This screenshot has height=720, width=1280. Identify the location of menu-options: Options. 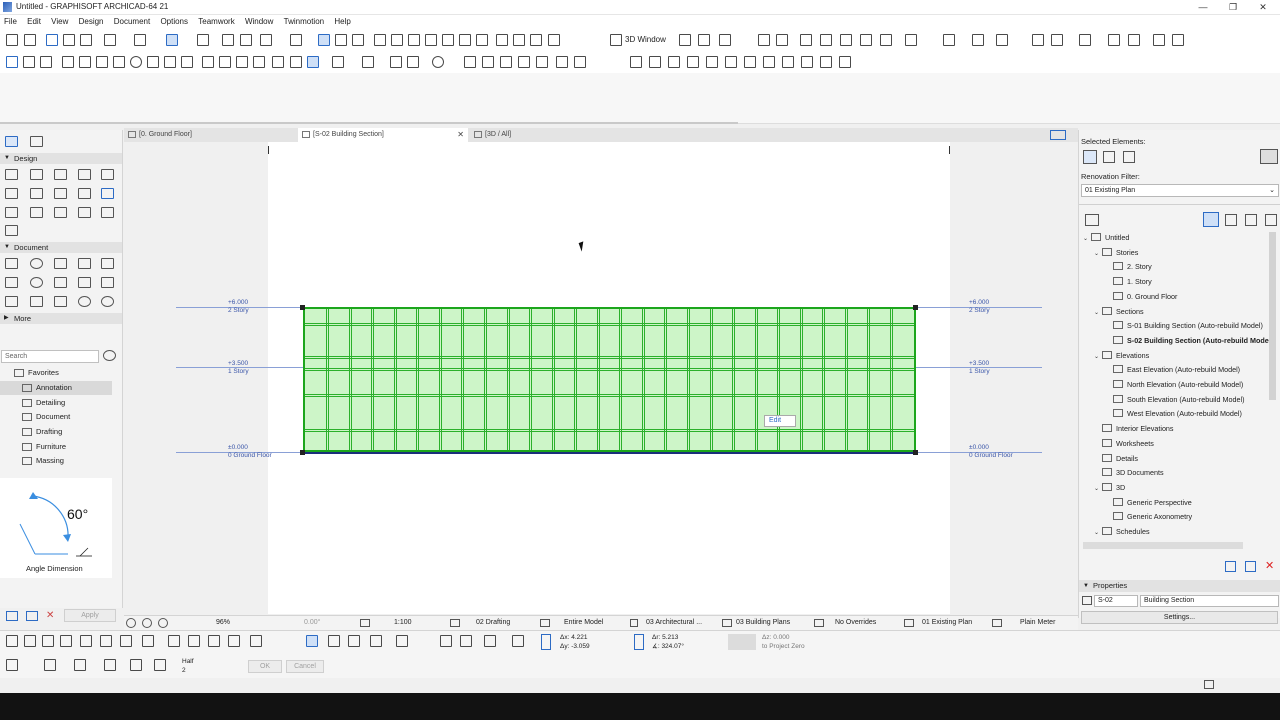
(174, 20).